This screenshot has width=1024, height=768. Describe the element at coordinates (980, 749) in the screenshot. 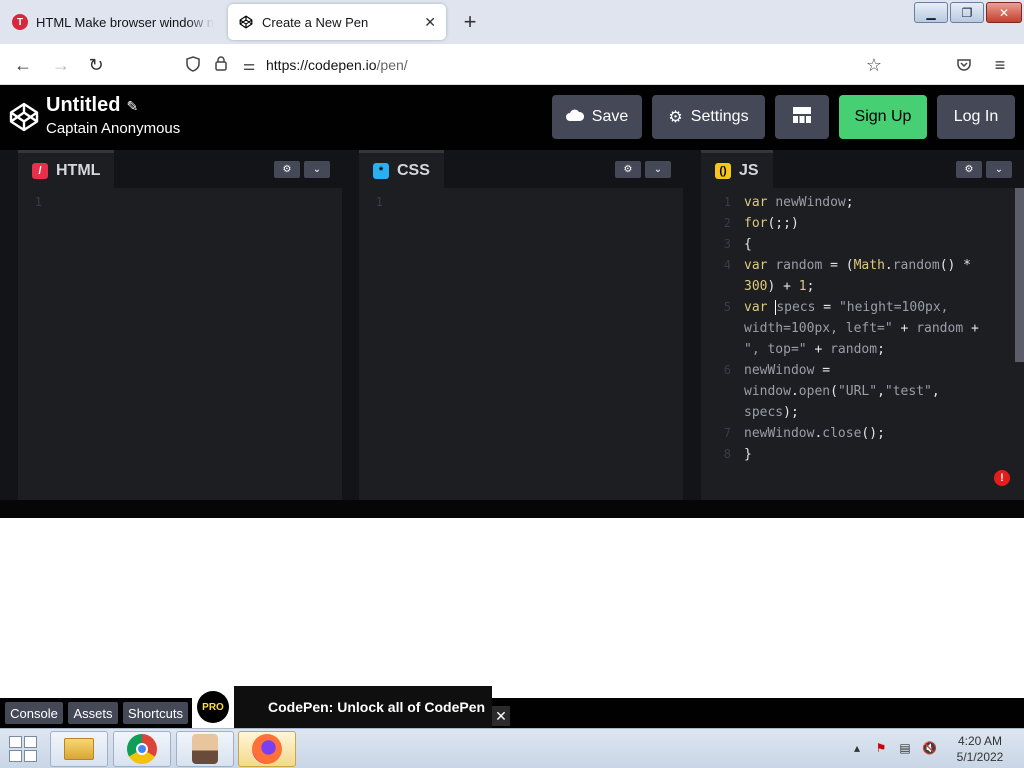

I see `taskbar-clock: 4:20 AM 5/1/2022` at that location.